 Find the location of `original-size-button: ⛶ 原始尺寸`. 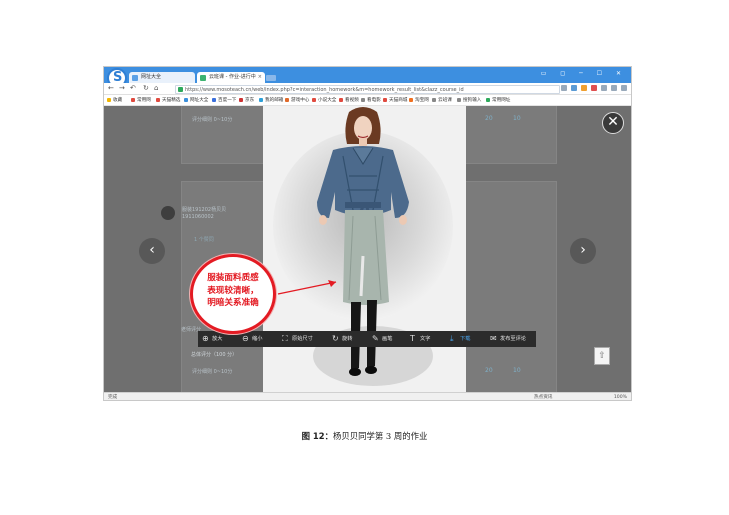

original-size-button: ⛶ 原始尺寸 is located at coordinates (297, 339).